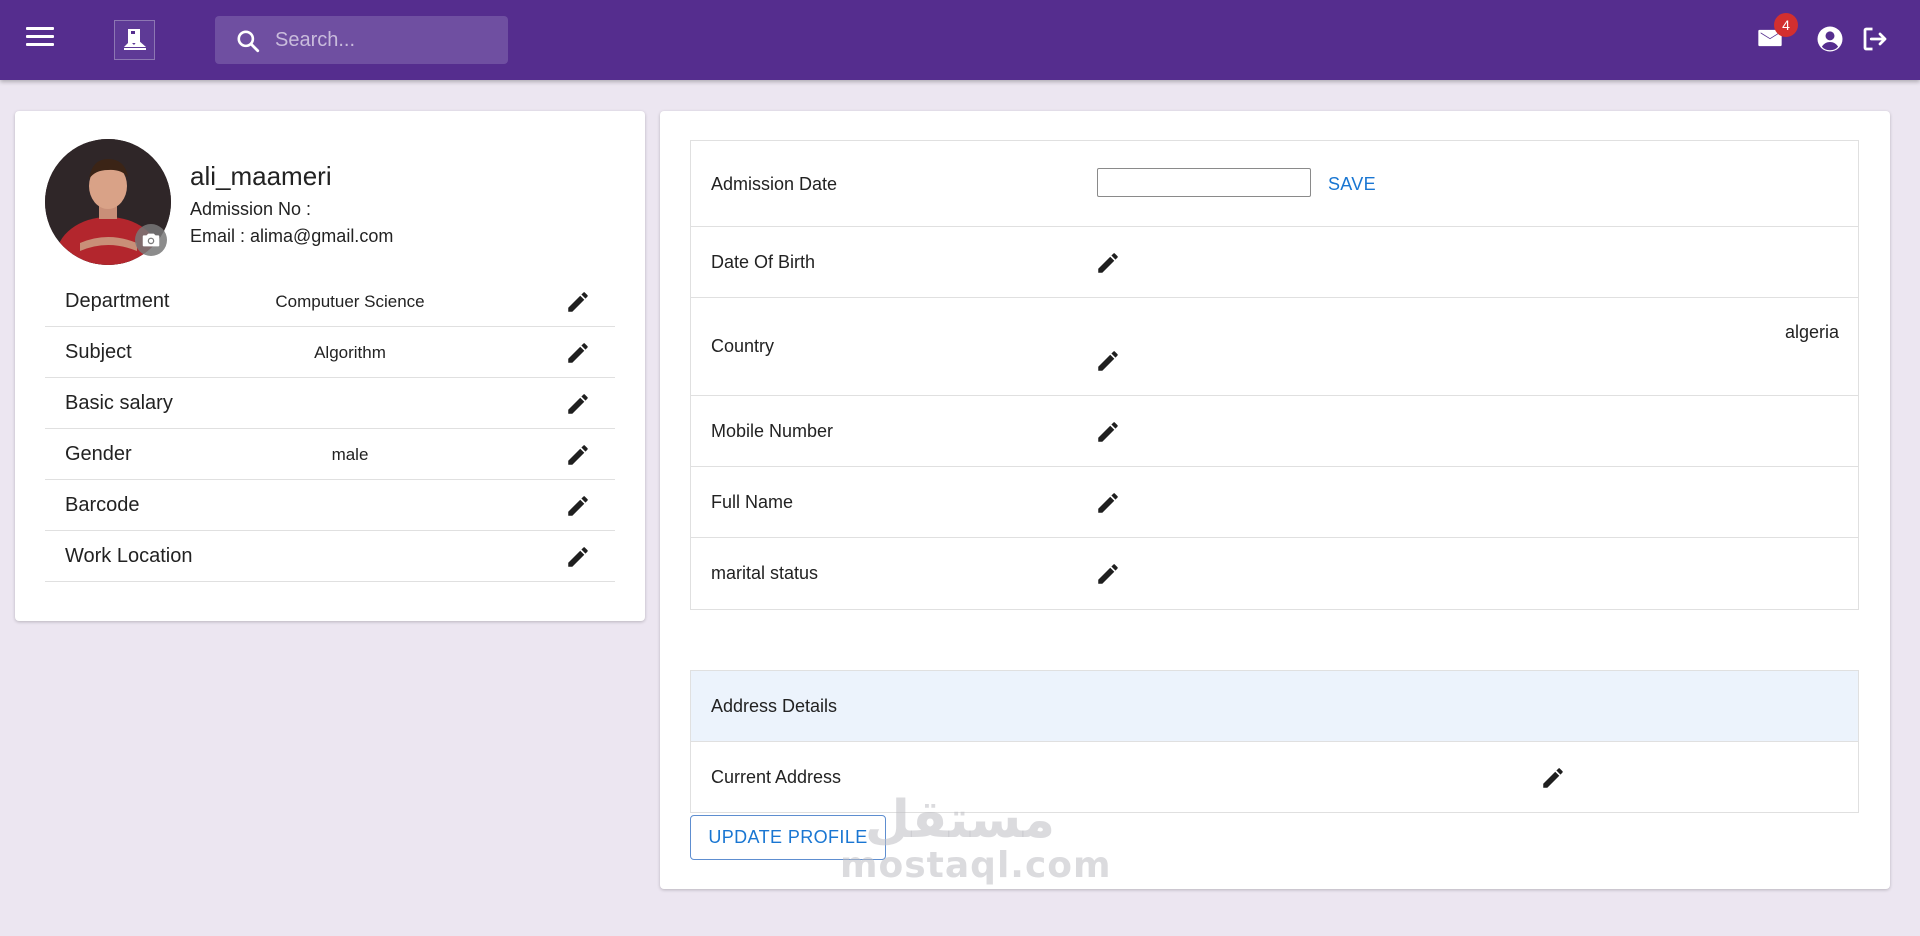 This screenshot has height=936, width=1920. What do you see at coordinates (350, 454) in the screenshot?
I see `field-value: male` at bounding box center [350, 454].